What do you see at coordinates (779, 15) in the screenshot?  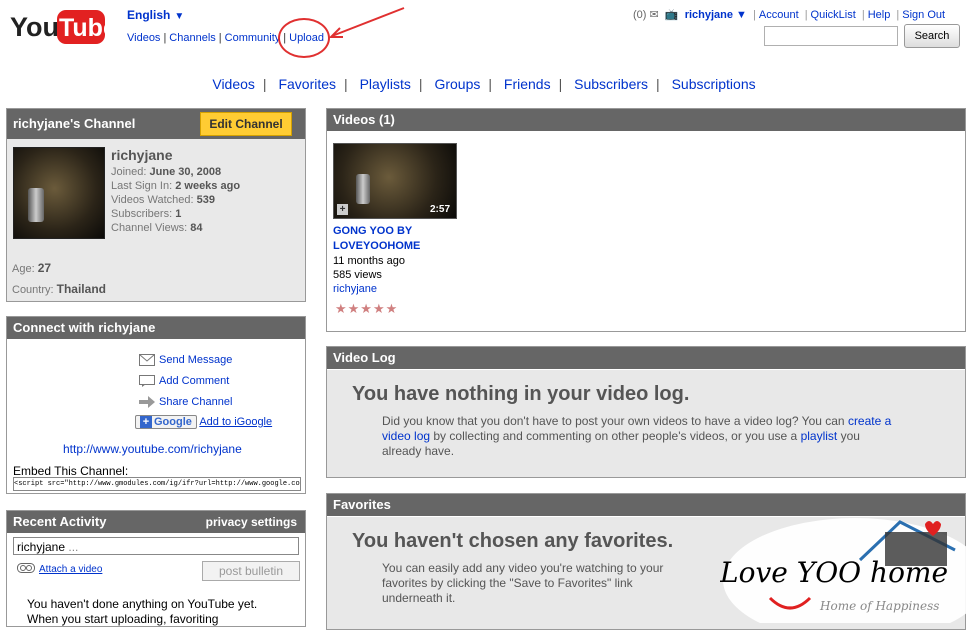 I see `account-link: Account` at bounding box center [779, 15].